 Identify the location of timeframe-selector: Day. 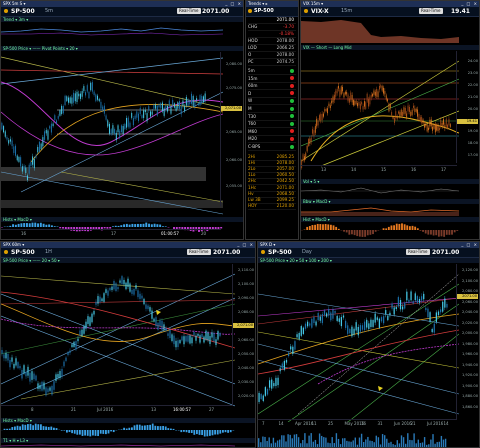
(307, 252).